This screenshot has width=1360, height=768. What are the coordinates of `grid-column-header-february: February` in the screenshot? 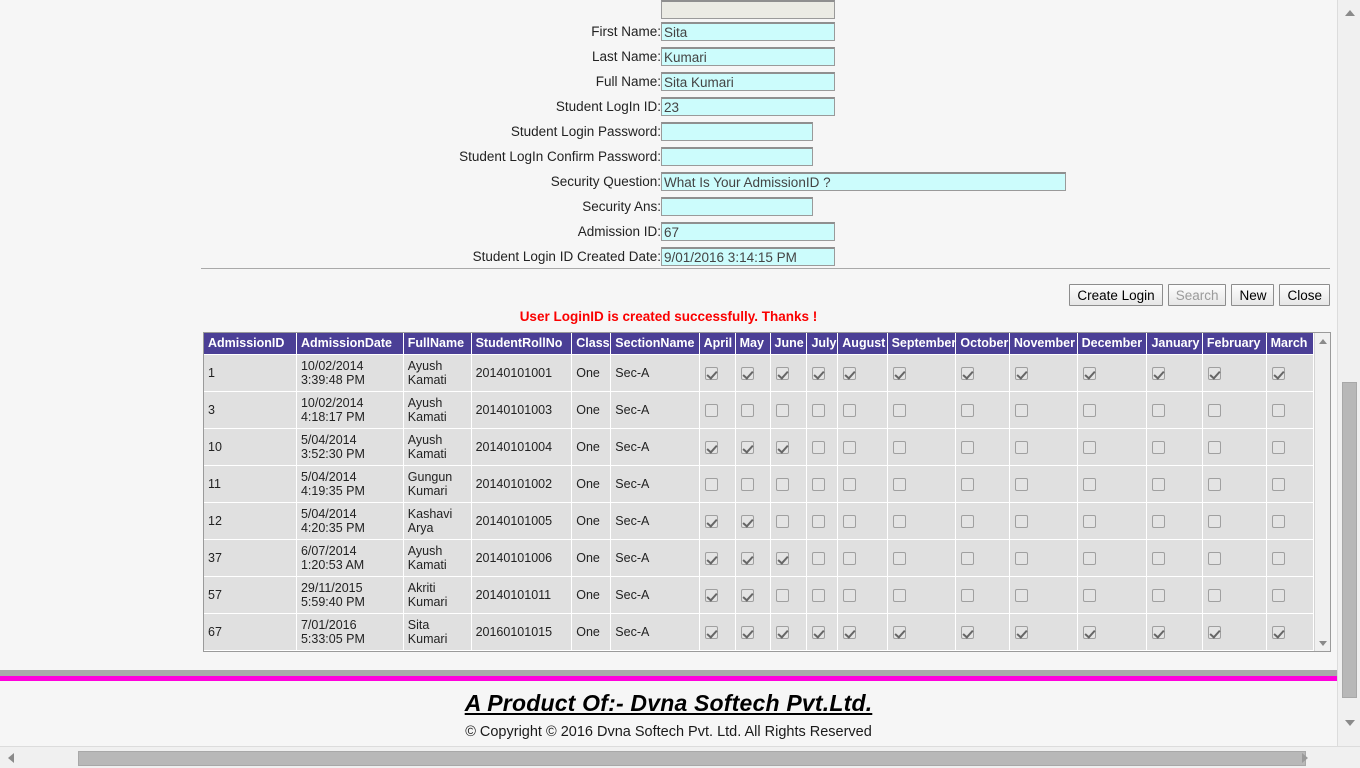 It's located at (1234, 344).